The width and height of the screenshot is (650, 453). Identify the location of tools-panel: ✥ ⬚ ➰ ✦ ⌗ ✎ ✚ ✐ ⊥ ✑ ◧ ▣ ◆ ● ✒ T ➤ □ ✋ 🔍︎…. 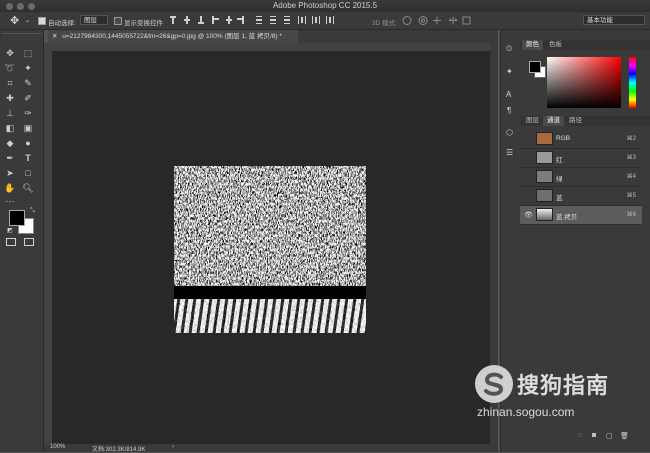
(22, 241).